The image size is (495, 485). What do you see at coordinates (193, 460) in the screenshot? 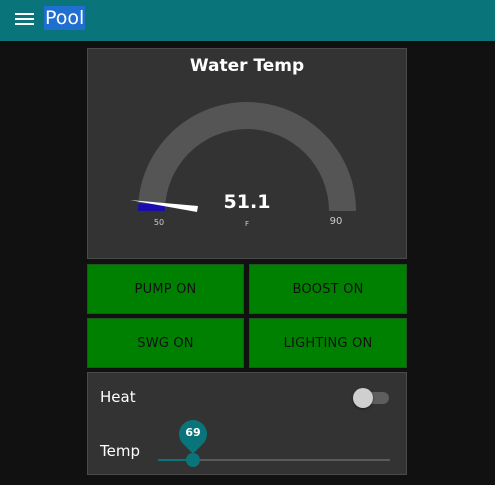
I see `temp-slider-knob` at bounding box center [193, 460].